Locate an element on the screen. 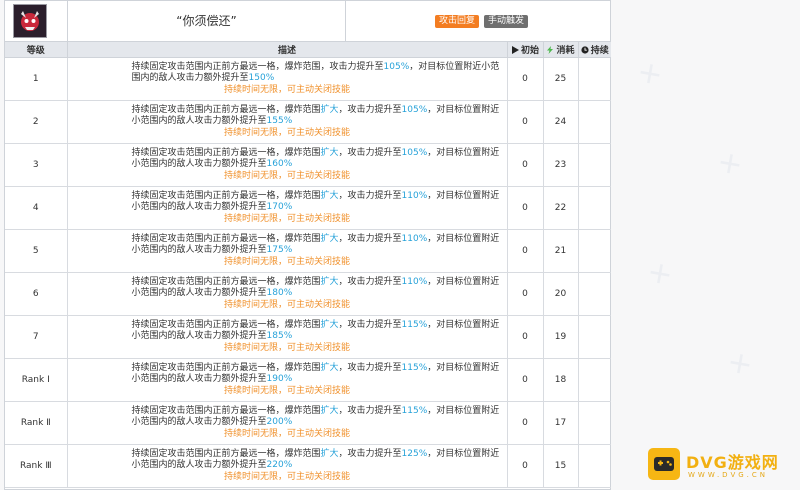  gamepad-icon is located at coordinates (664, 464).